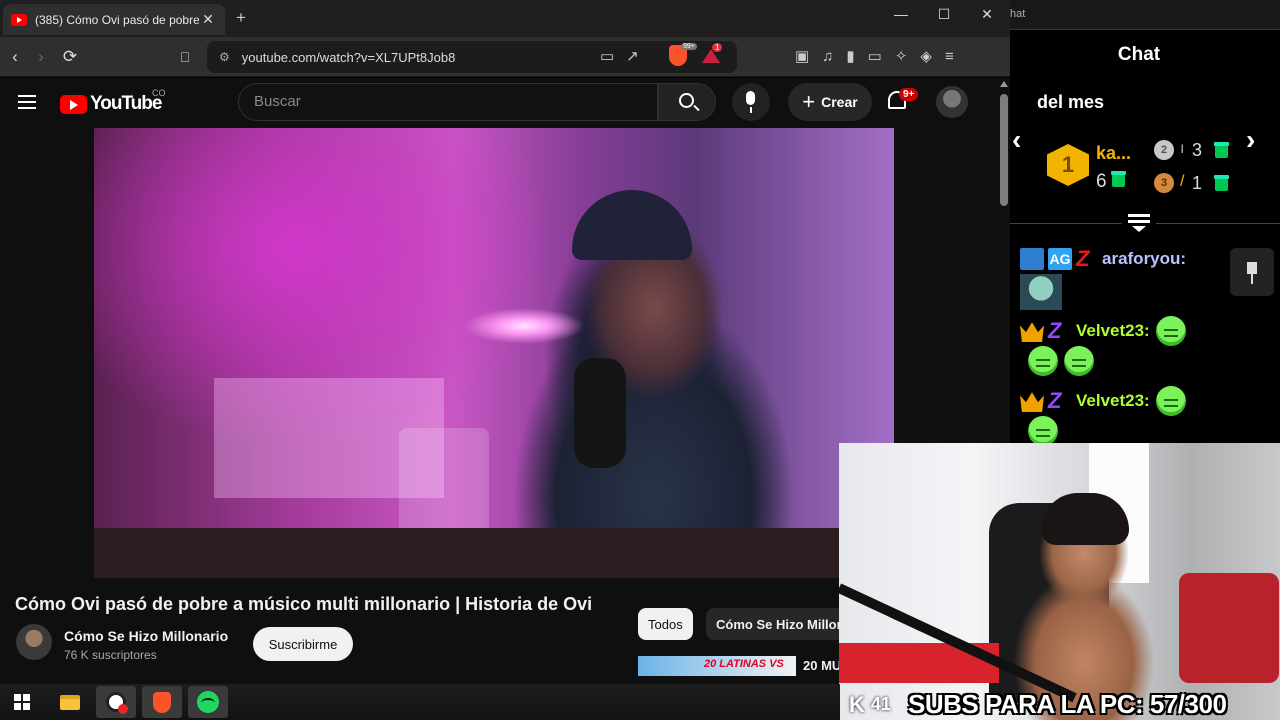 The height and width of the screenshot is (720, 1280). I want to click on z-badge-icon: Z, so click(1083, 258).